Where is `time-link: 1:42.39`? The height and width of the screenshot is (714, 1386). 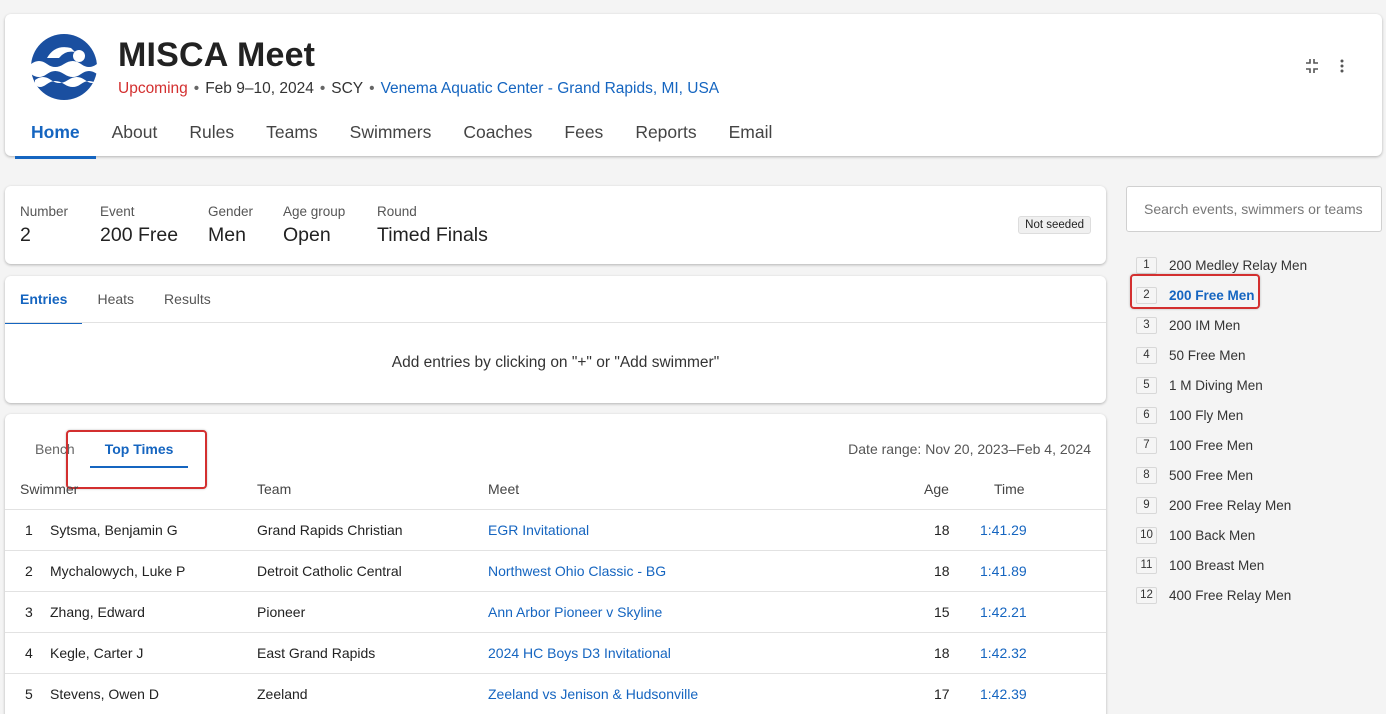 time-link: 1:42.39 is located at coordinates (1003, 694).